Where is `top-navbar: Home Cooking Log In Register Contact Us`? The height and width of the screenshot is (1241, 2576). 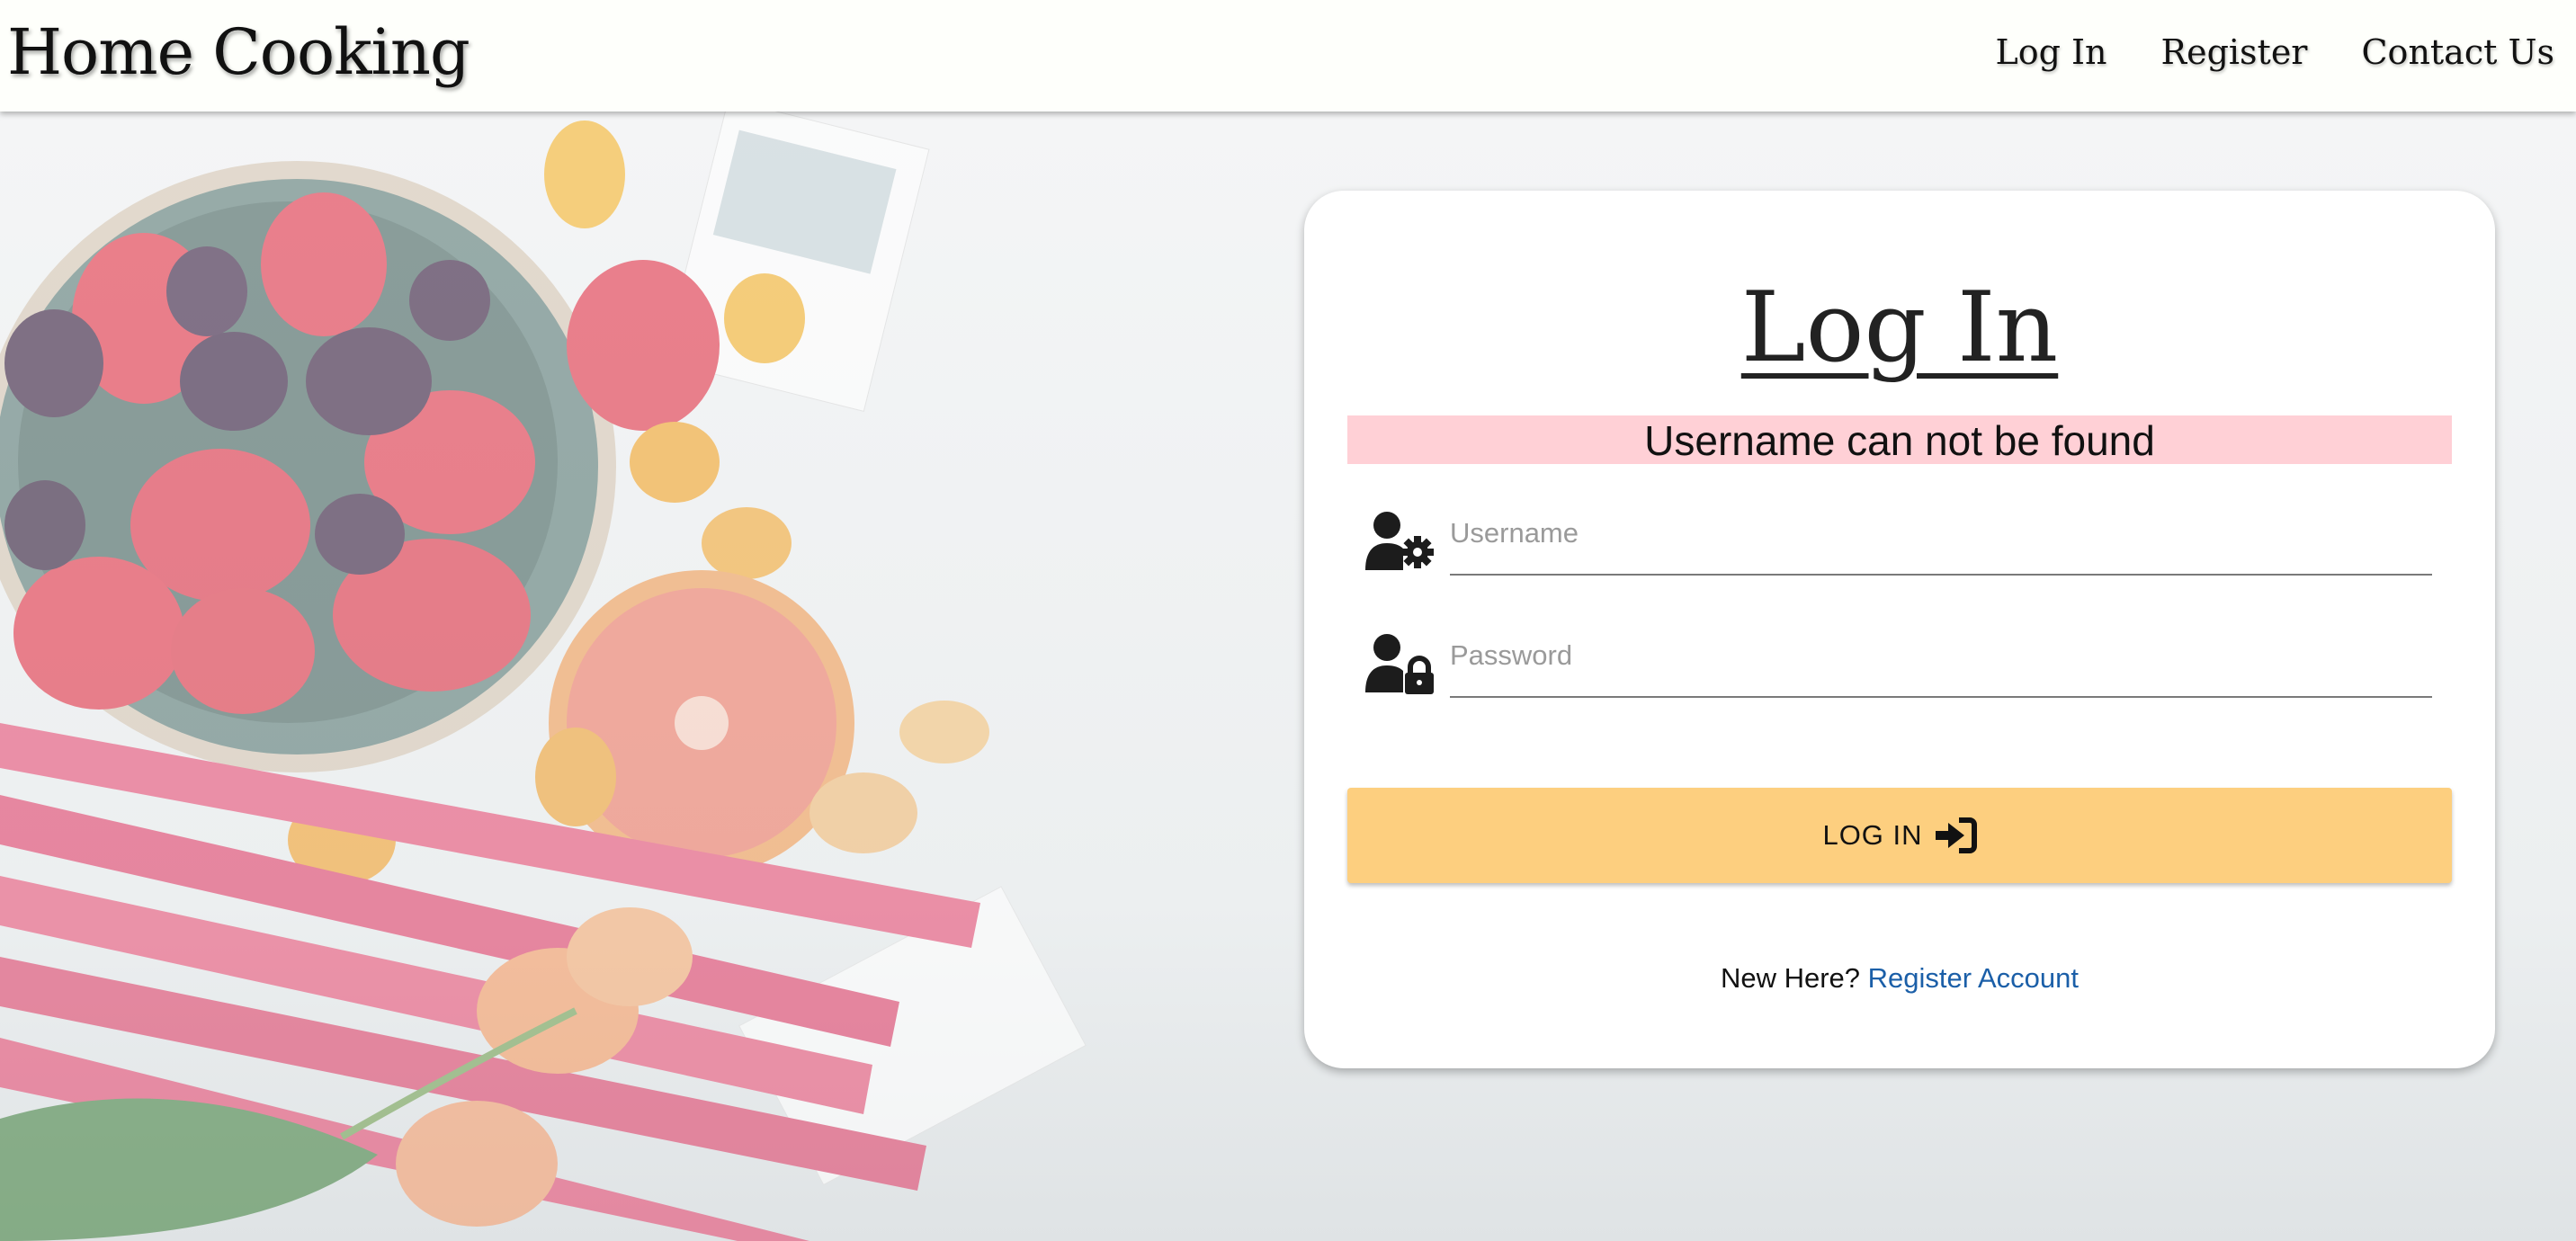 top-navbar: Home Cooking Log In Register Contact Us is located at coordinates (1288, 56).